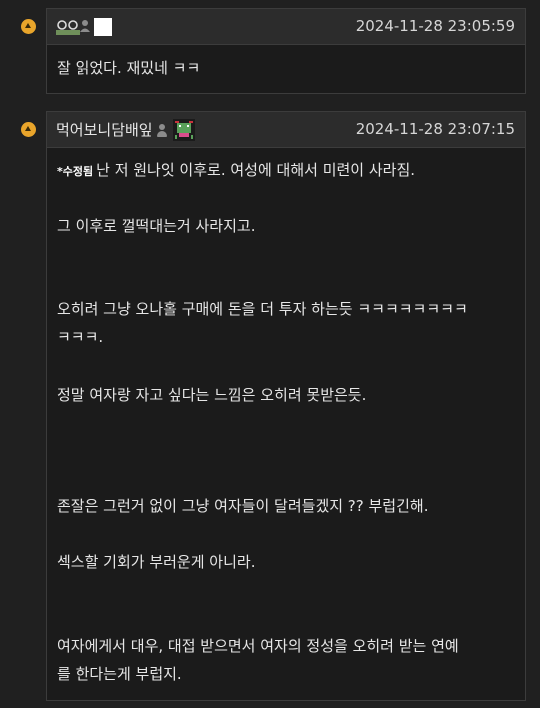 This screenshot has width=540, height=708. Describe the element at coordinates (104, 130) in the screenshot. I see `comment-nickname: 먹어보니담배잎` at that location.